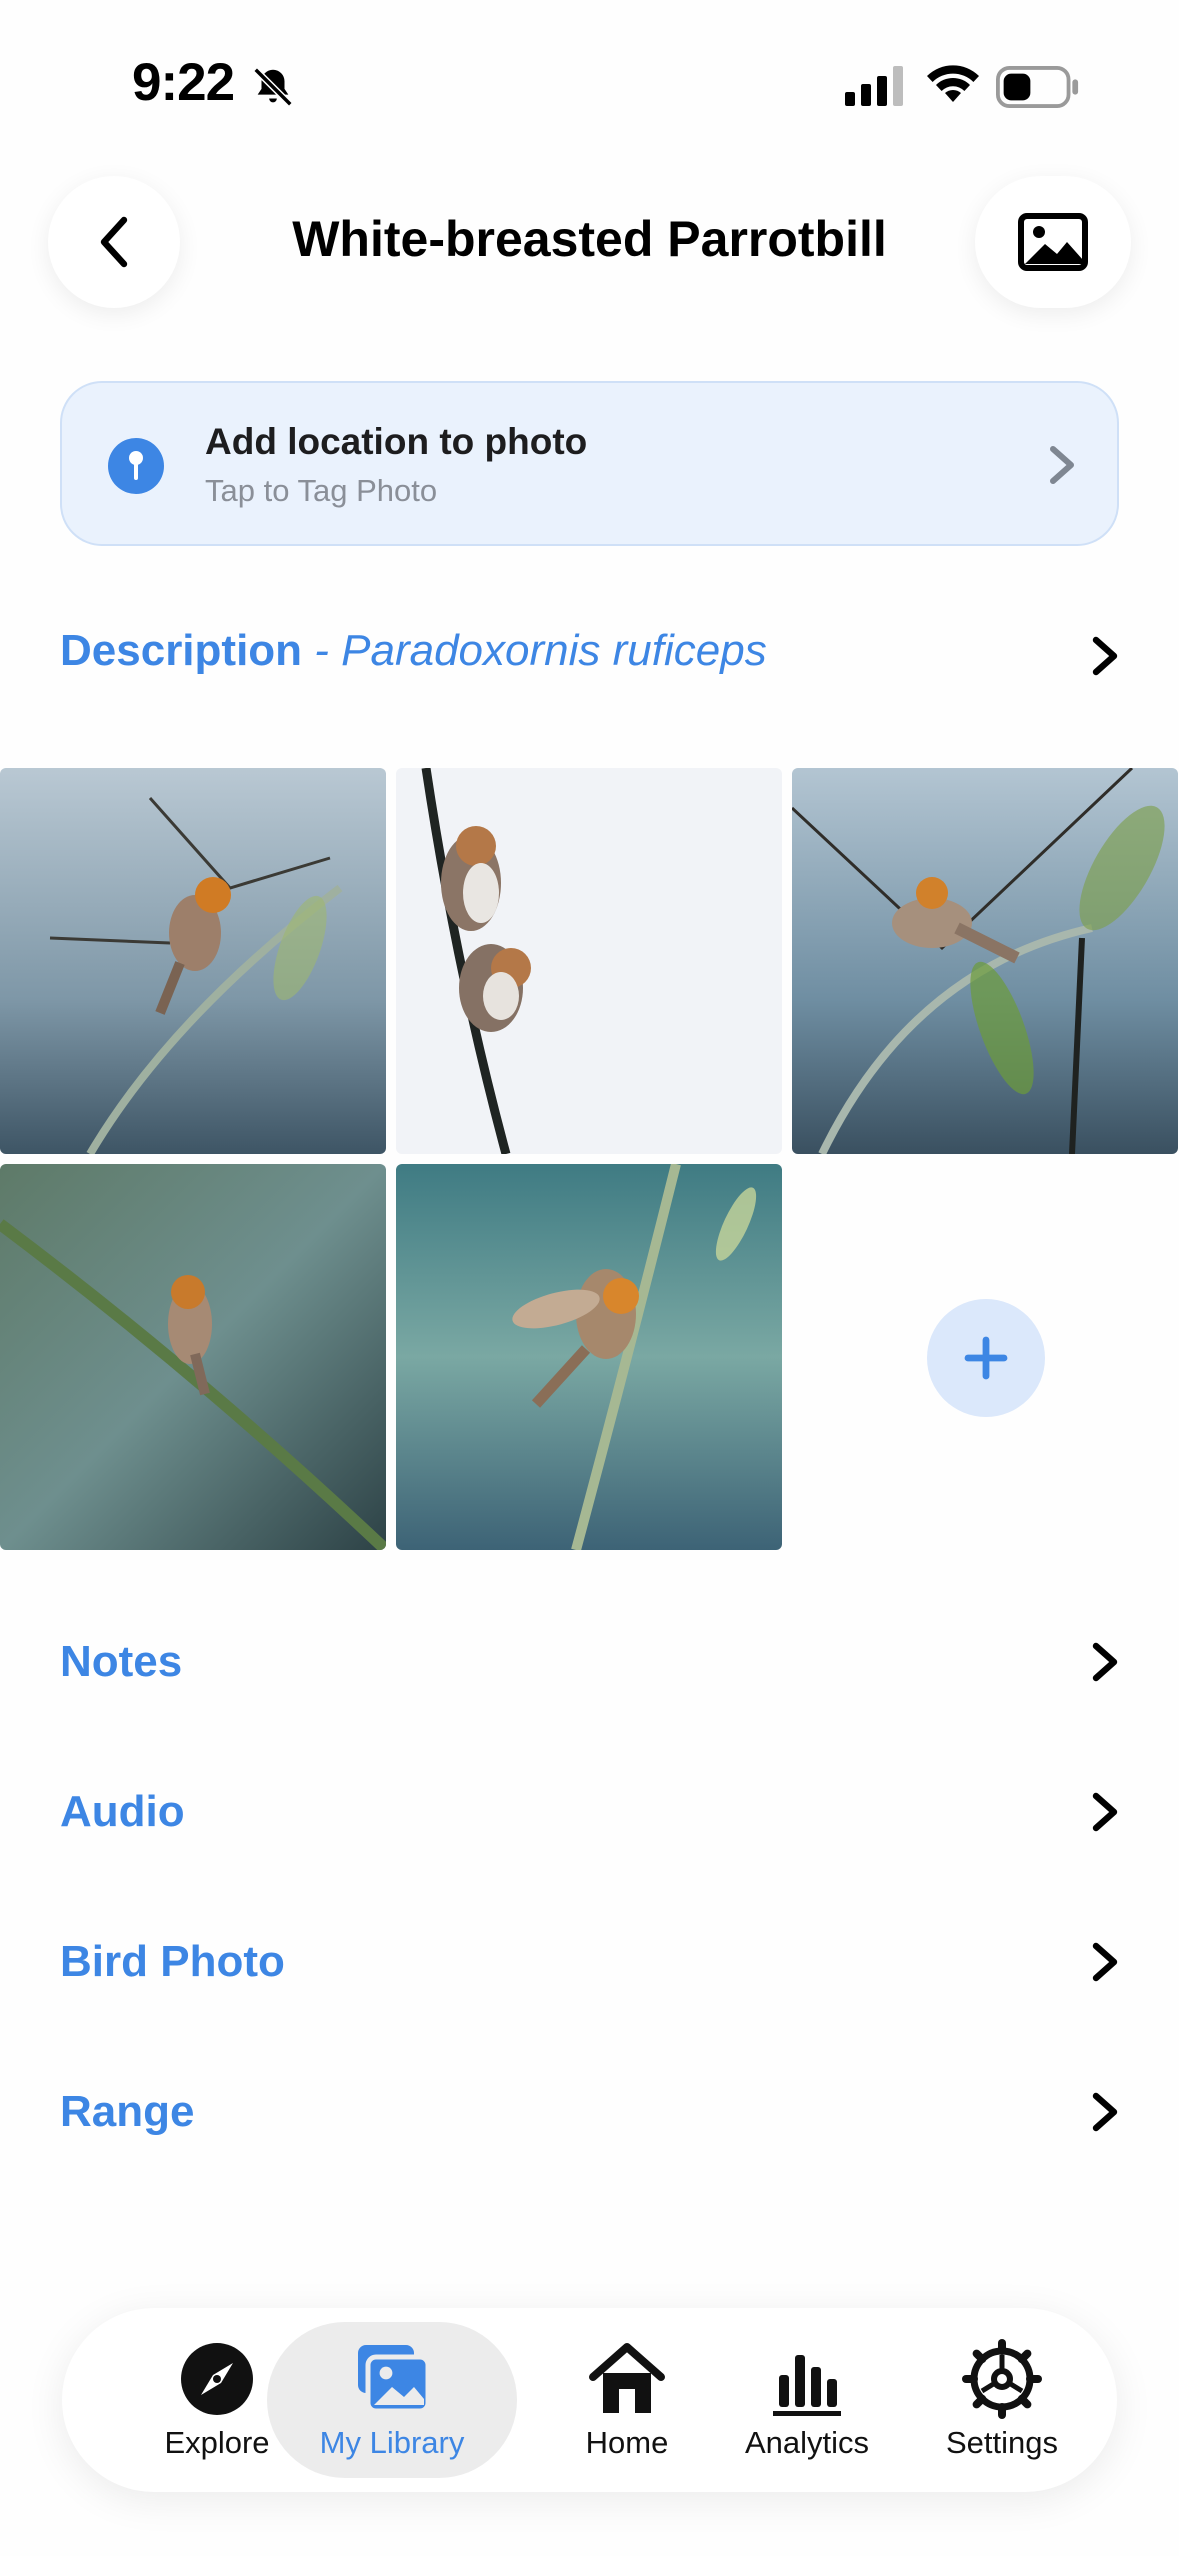  Describe the element at coordinates (807, 2442) in the screenshot. I see `tab-label: Analytics` at that location.